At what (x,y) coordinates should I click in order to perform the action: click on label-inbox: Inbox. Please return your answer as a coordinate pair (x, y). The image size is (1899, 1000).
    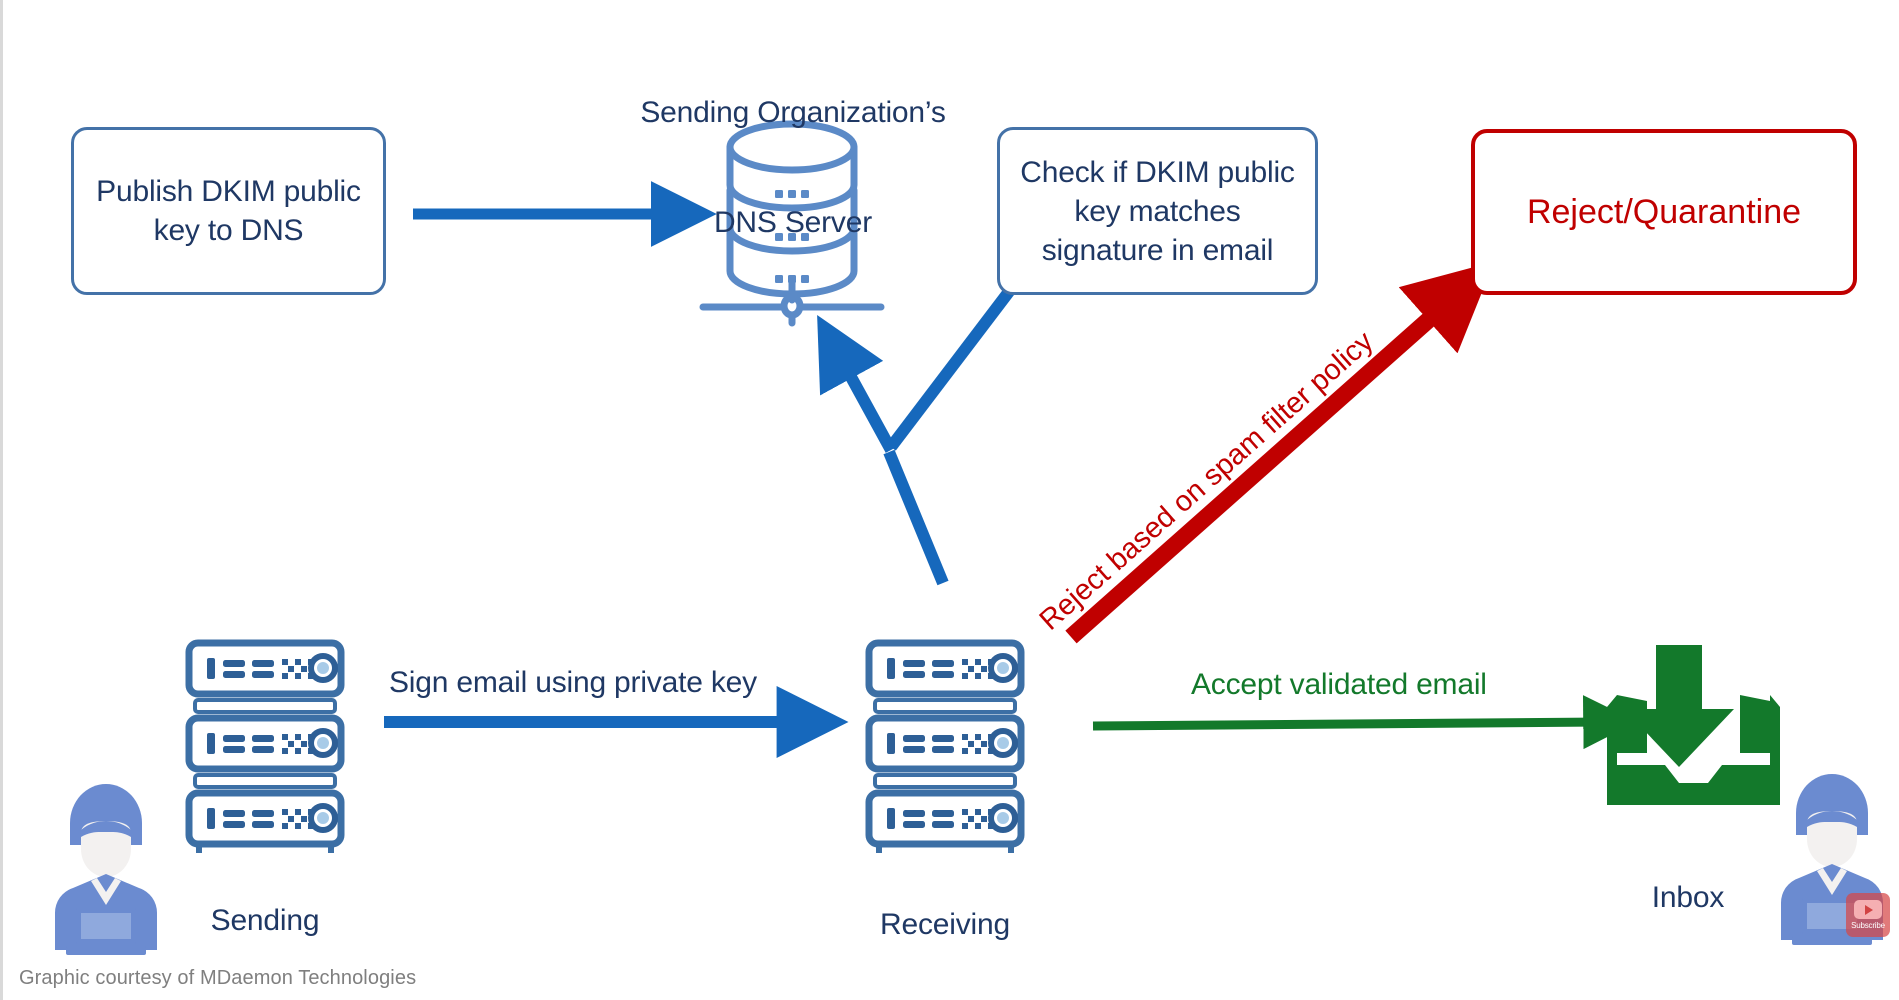
    Looking at the image, I should click on (1688, 897).